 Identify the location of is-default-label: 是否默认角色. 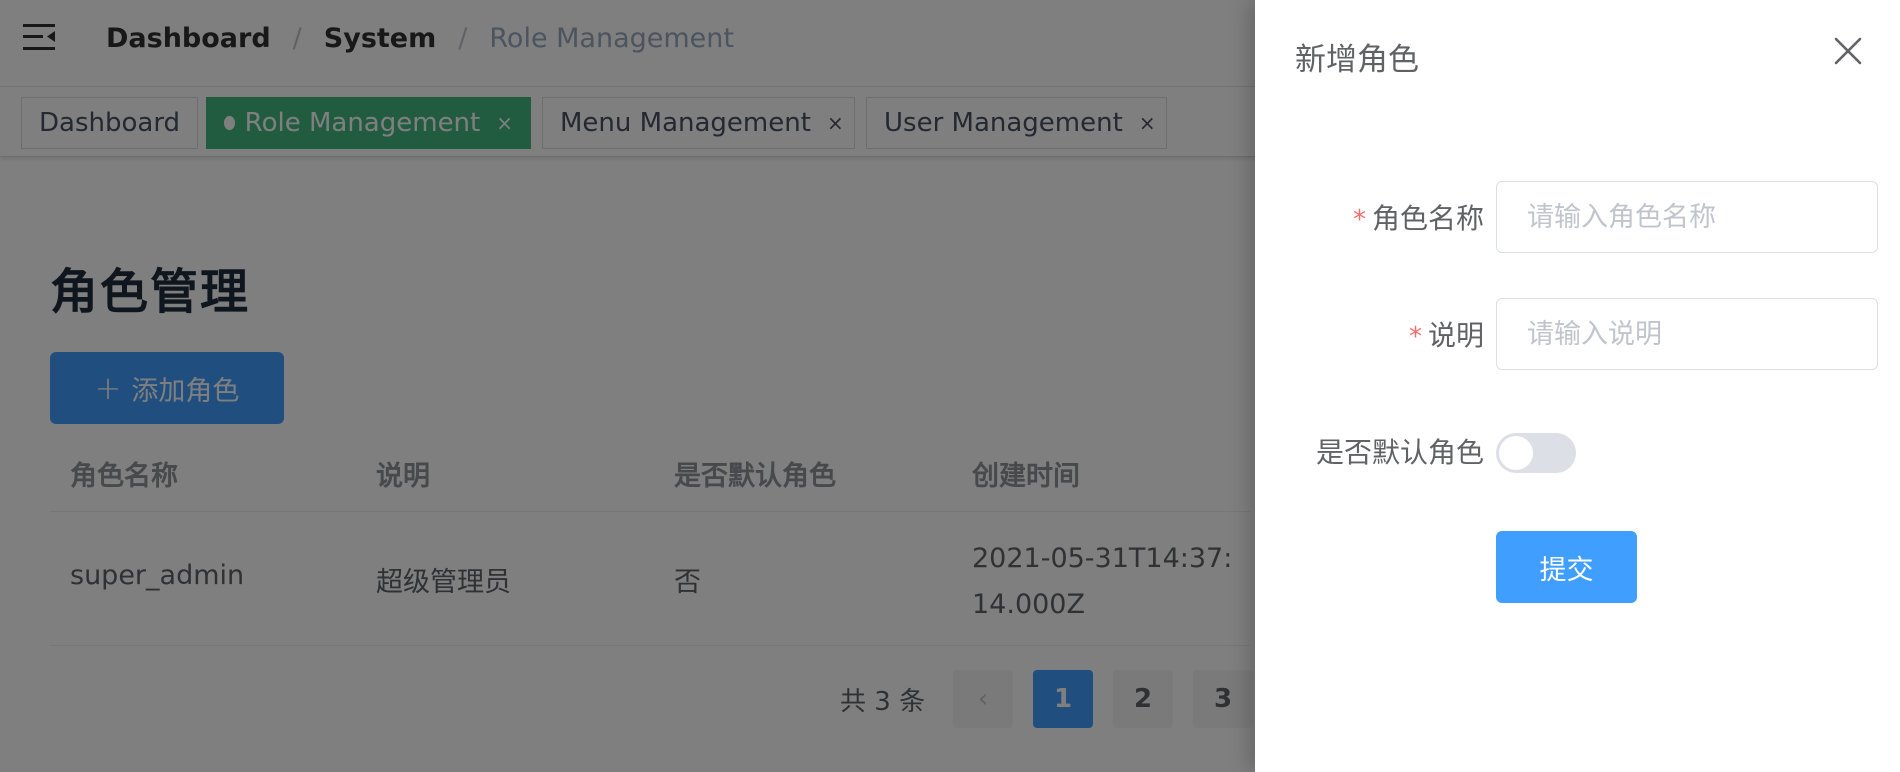
(1399, 452).